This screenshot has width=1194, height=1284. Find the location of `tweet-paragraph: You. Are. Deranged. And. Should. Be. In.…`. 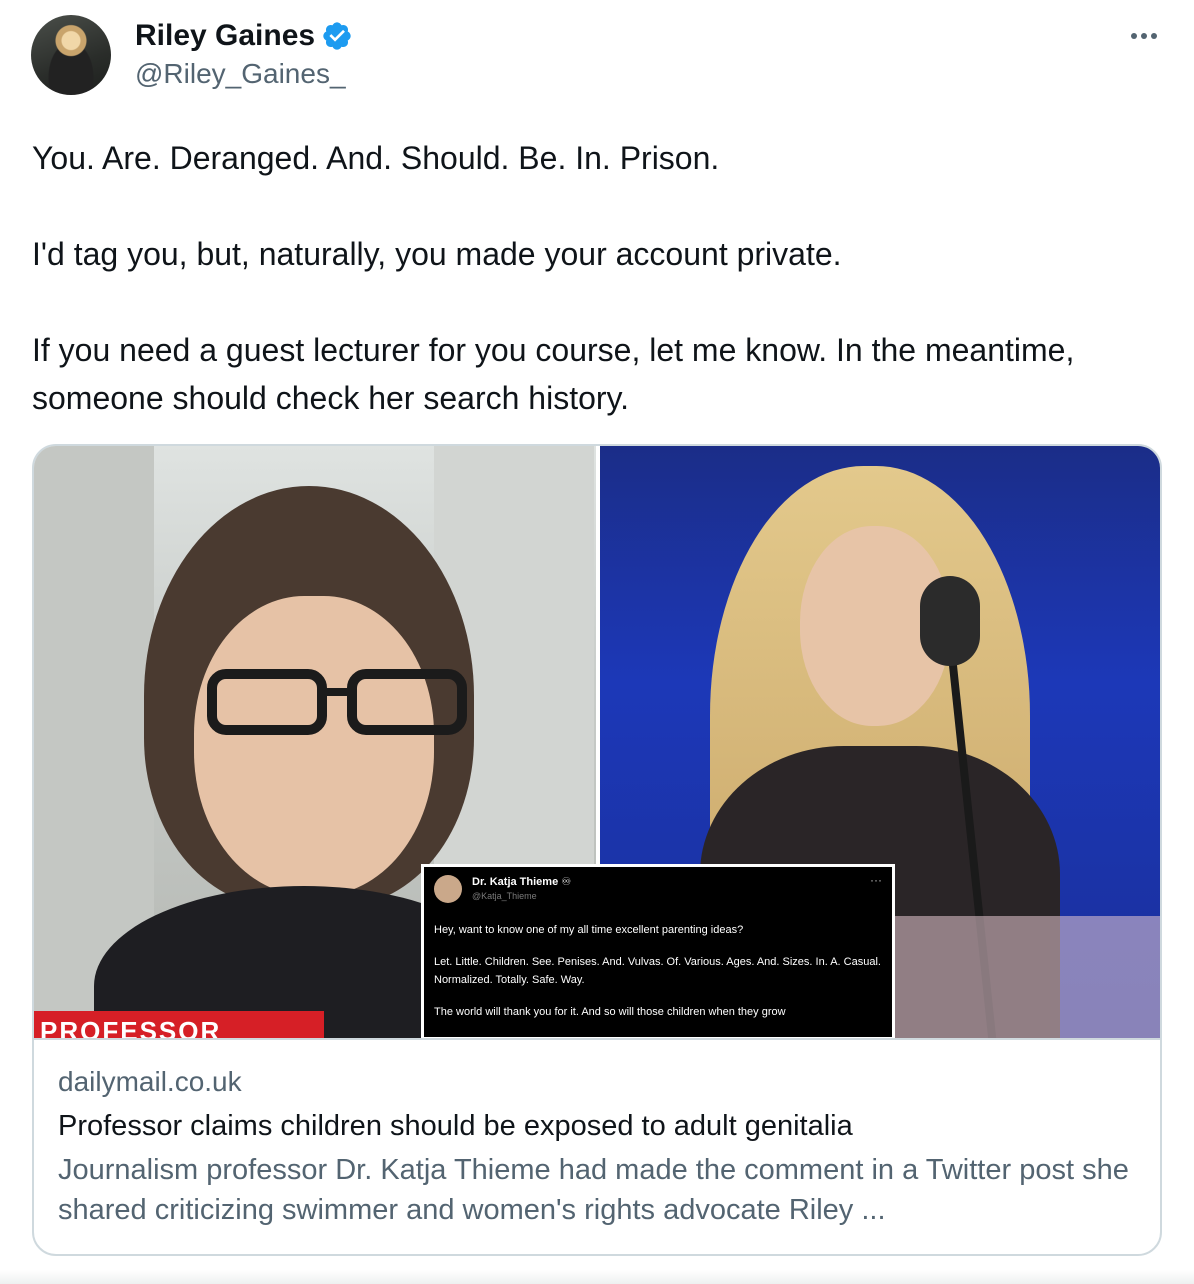

tweet-paragraph: You. Are. Deranged. And. Should. Be. In.… is located at coordinates (376, 158).